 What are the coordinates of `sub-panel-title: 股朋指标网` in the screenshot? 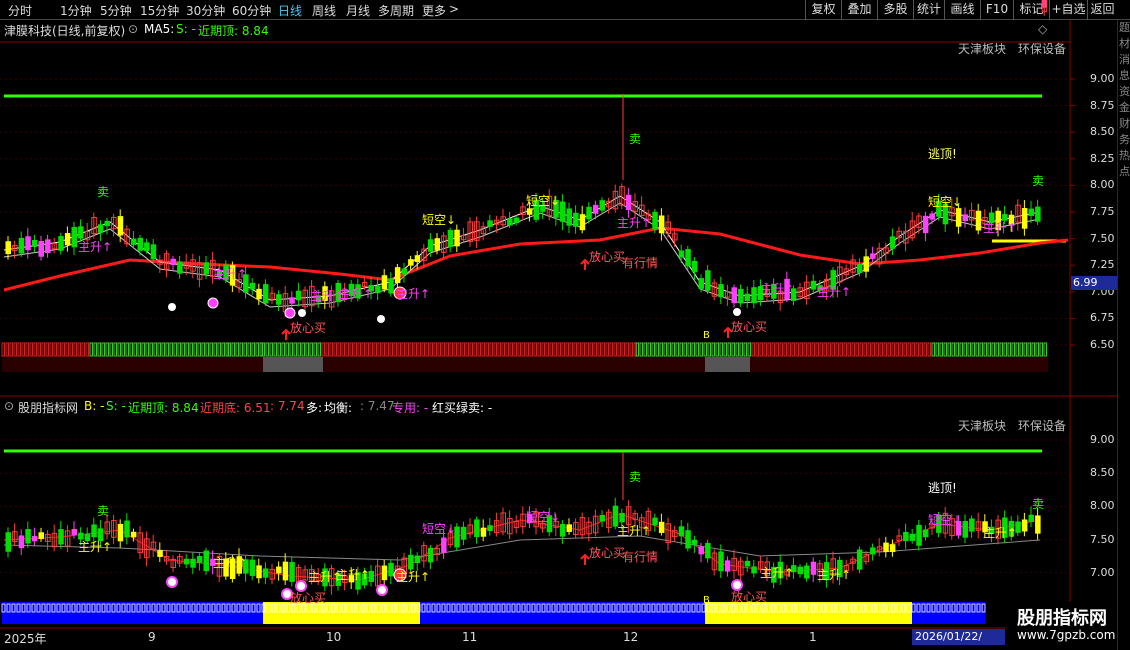 It's located at (48, 407).